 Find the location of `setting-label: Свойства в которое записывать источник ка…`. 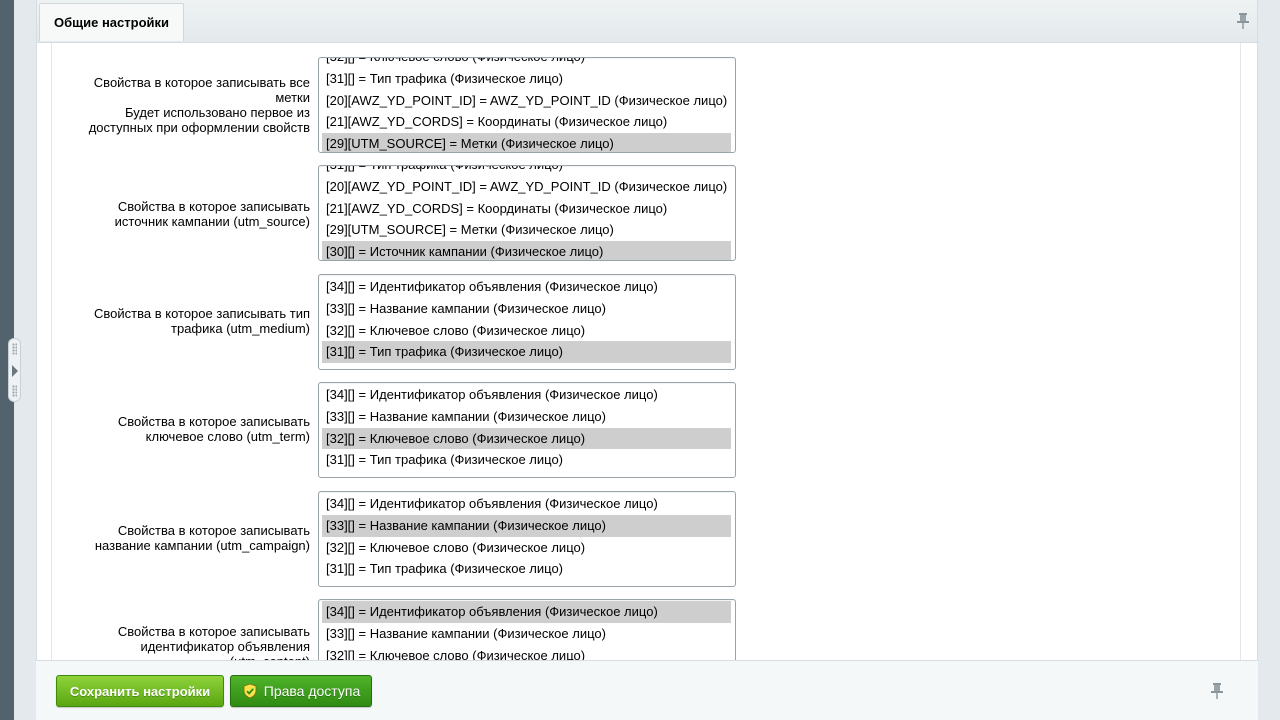

setting-label: Свойства в которое записывать источник ка… is located at coordinates (193, 214).